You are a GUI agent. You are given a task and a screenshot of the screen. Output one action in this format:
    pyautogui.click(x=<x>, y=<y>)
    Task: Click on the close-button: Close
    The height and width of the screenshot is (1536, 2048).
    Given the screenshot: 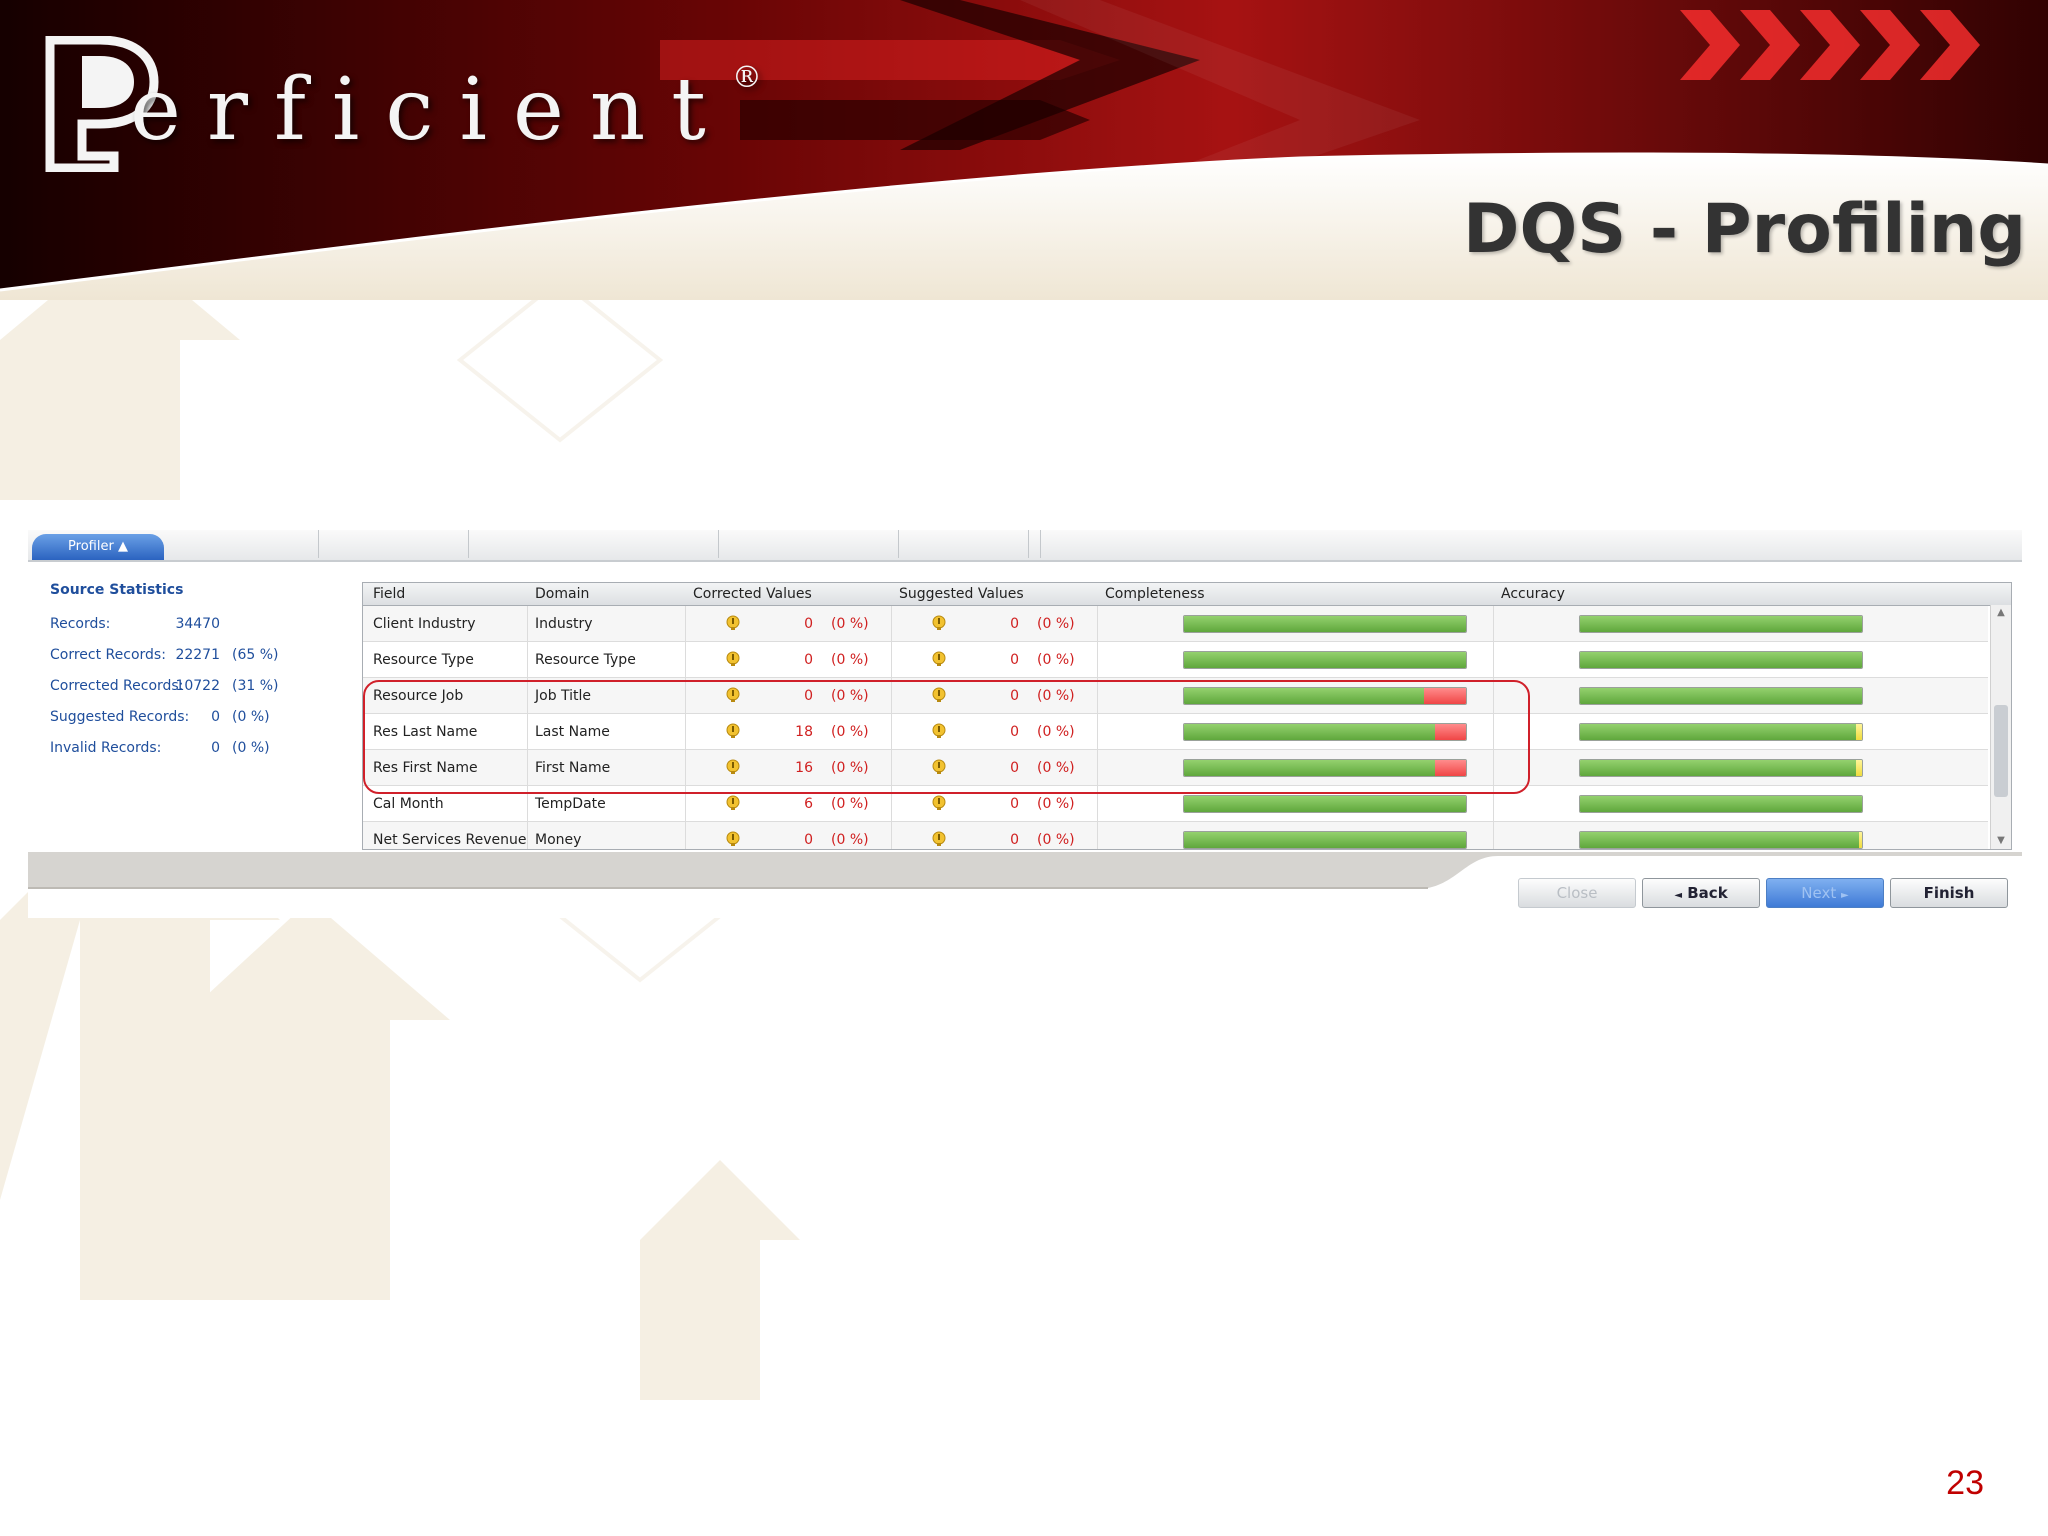 What is the action you would take?
    pyautogui.click(x=1577, y=893)
    